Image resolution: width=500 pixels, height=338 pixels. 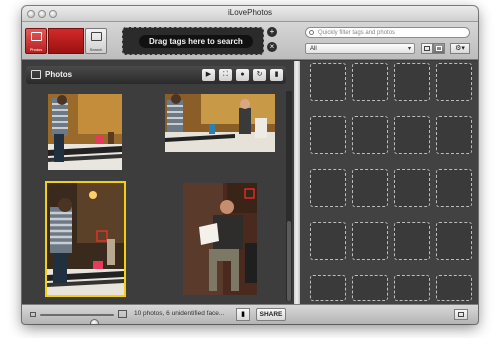 I want to click on window-title: iLovePhotos, so click(x=250, y=12).